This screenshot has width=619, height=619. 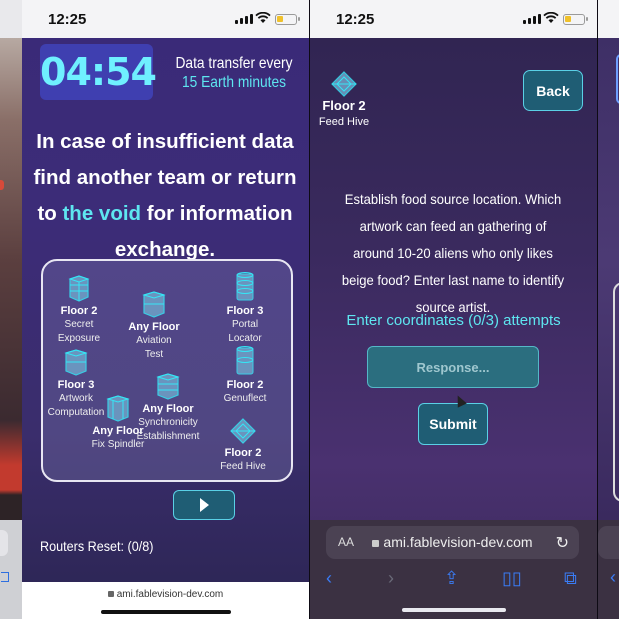 I want to click on countdown-timer: 04:54, so click(x=98, y=72).